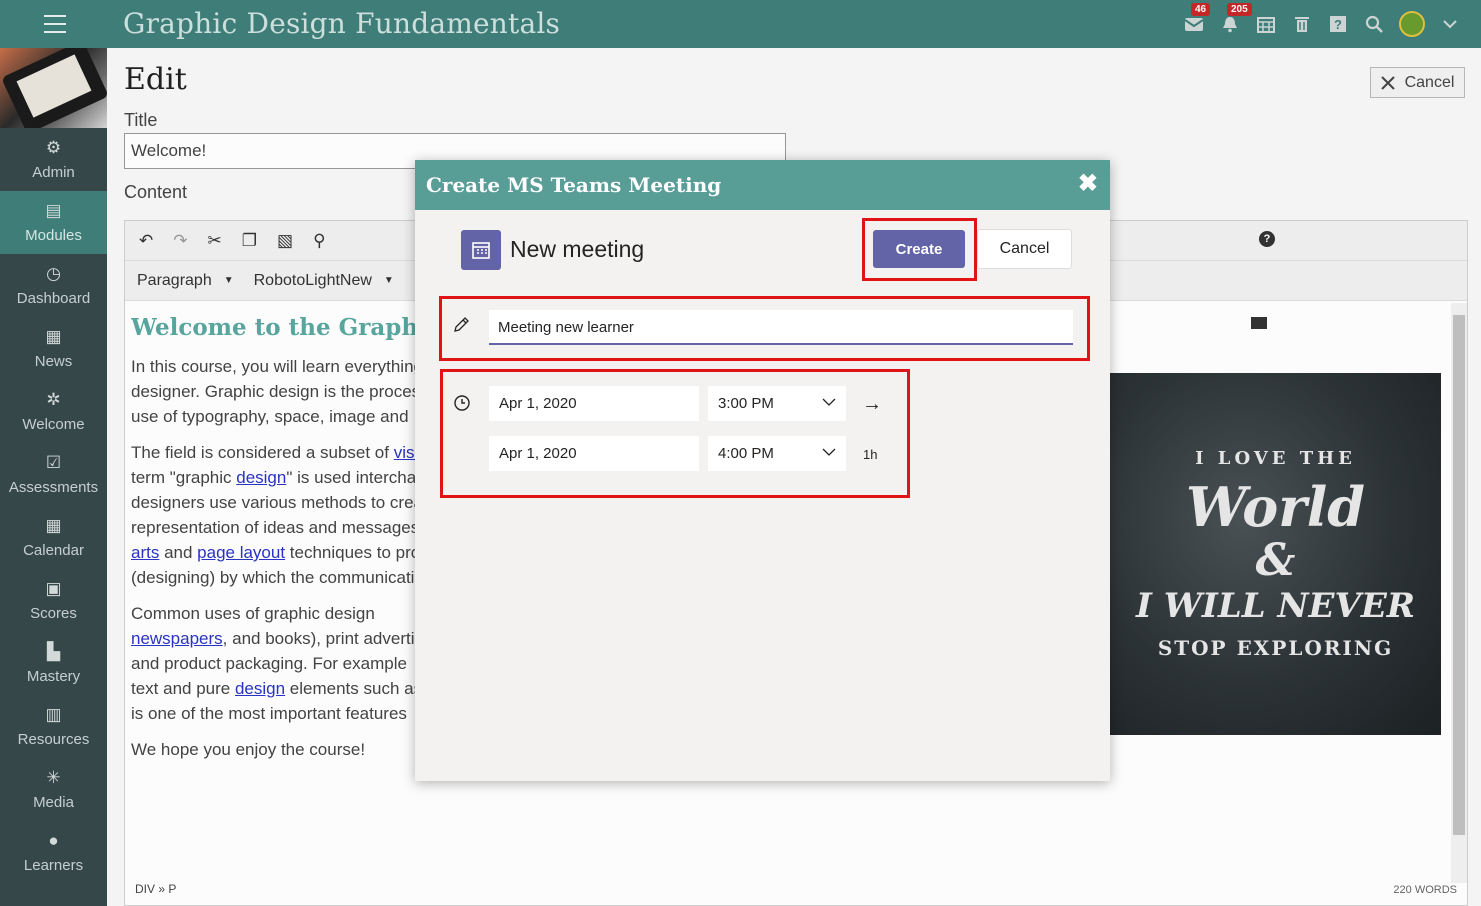 Image resolution: width=1481 pixels, height=906 pixels. Describe the element at coordinates (594, 453) in the screenshot. I see `end-date-field: Apr 1, 2020` at that location.